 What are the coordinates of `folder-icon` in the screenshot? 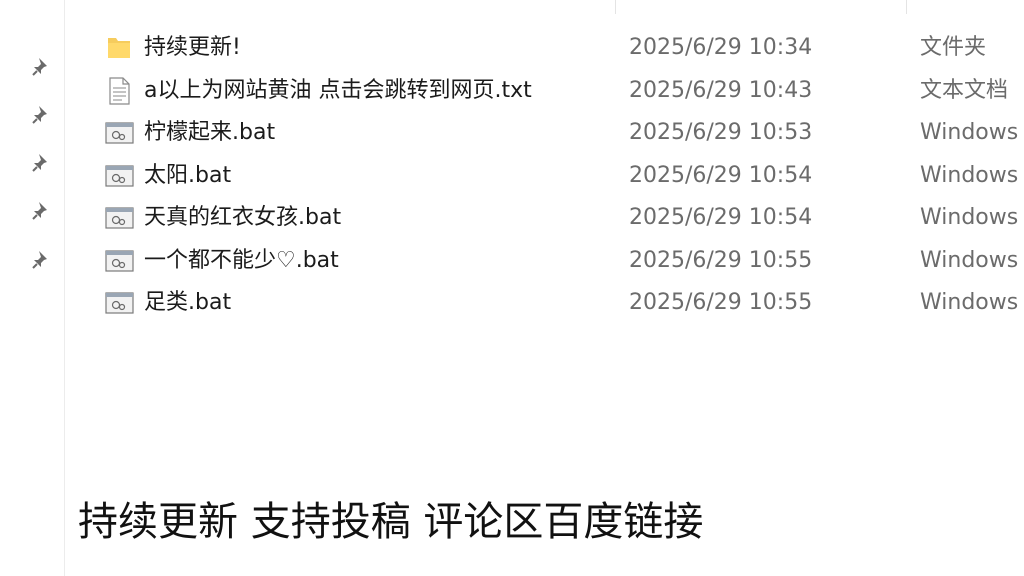 It's located at (119, 48).